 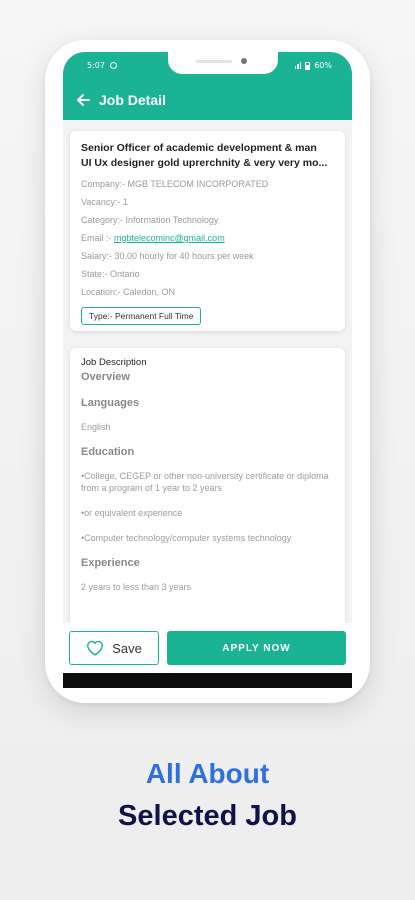 I want to click on camera-notch, so click(x=223, y=63).